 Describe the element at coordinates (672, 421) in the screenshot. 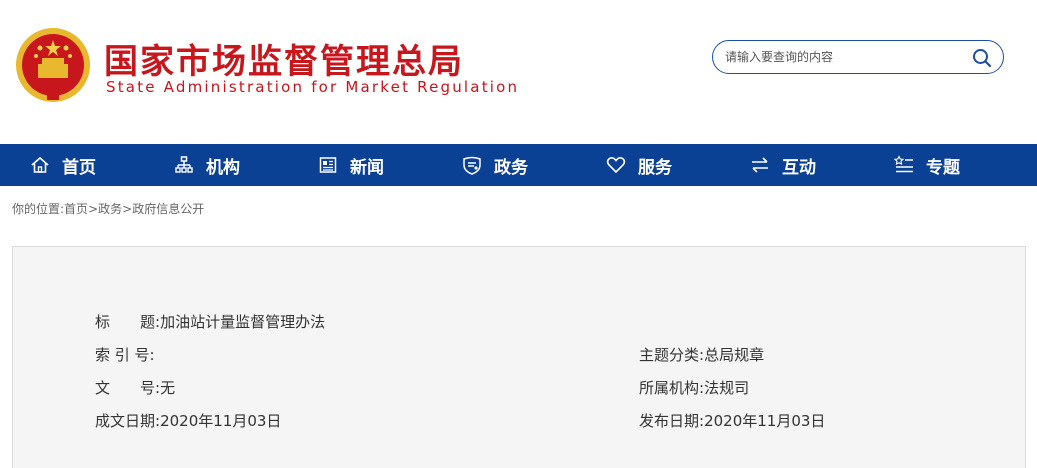

I see `info-label: 发布日期:` at that location.